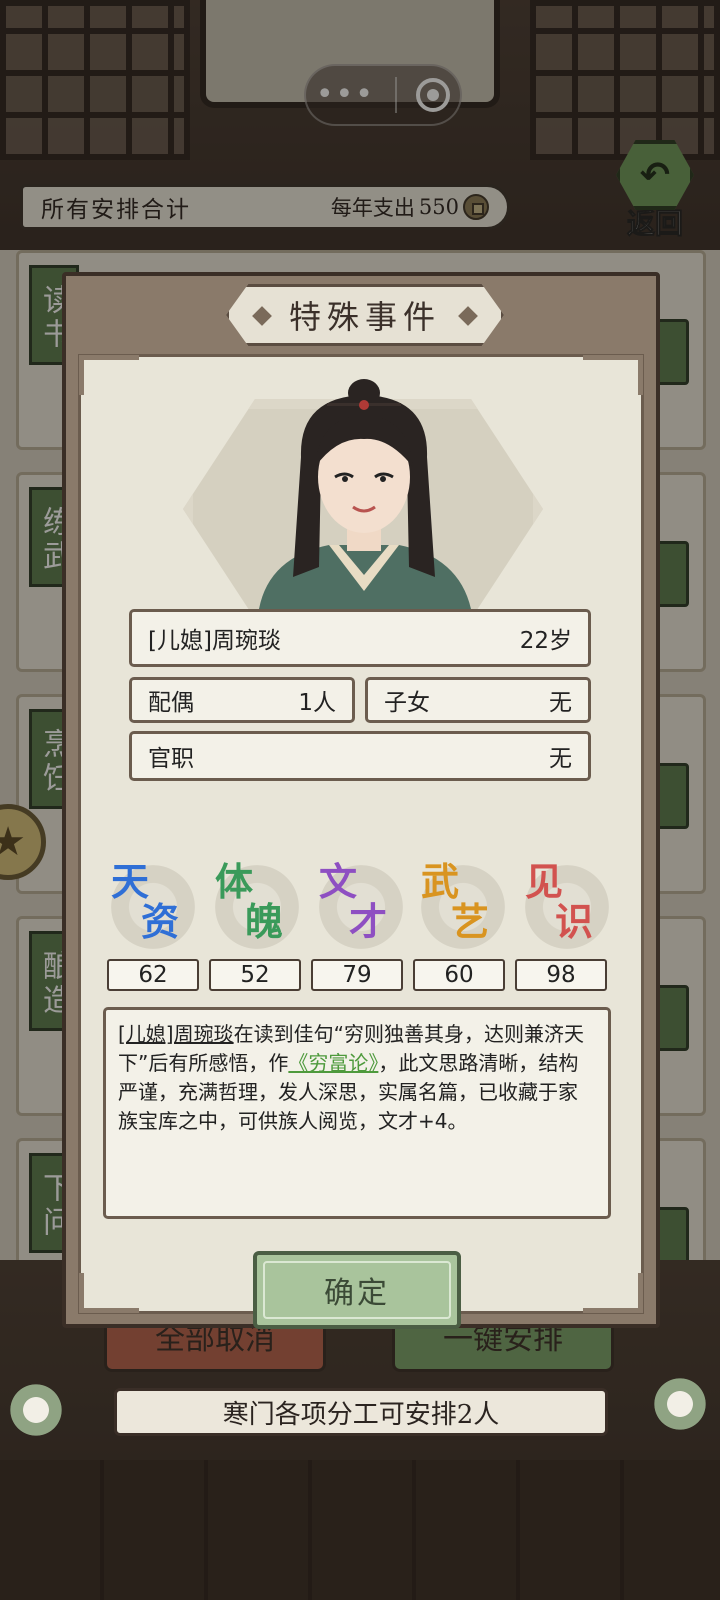 This screenshot has width=720, height=1600. Describe the element at coordinates (470, 921) in the screenshot. I see `stat-char: 艺` at that location.